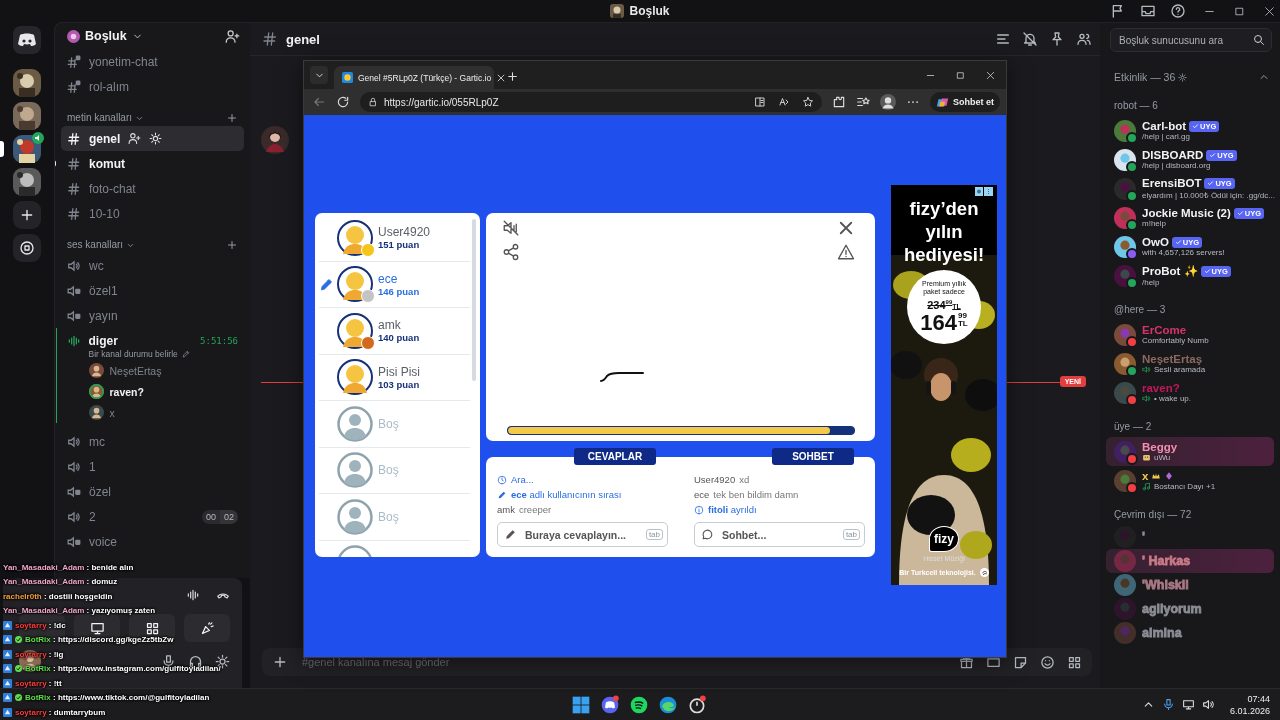 The width and height of the screenshot is (1280, 720). What do you see at coordinates (100, 118) in the screenshot?
I see `category-label: metin kanalları` at bounding box center [100, 118].